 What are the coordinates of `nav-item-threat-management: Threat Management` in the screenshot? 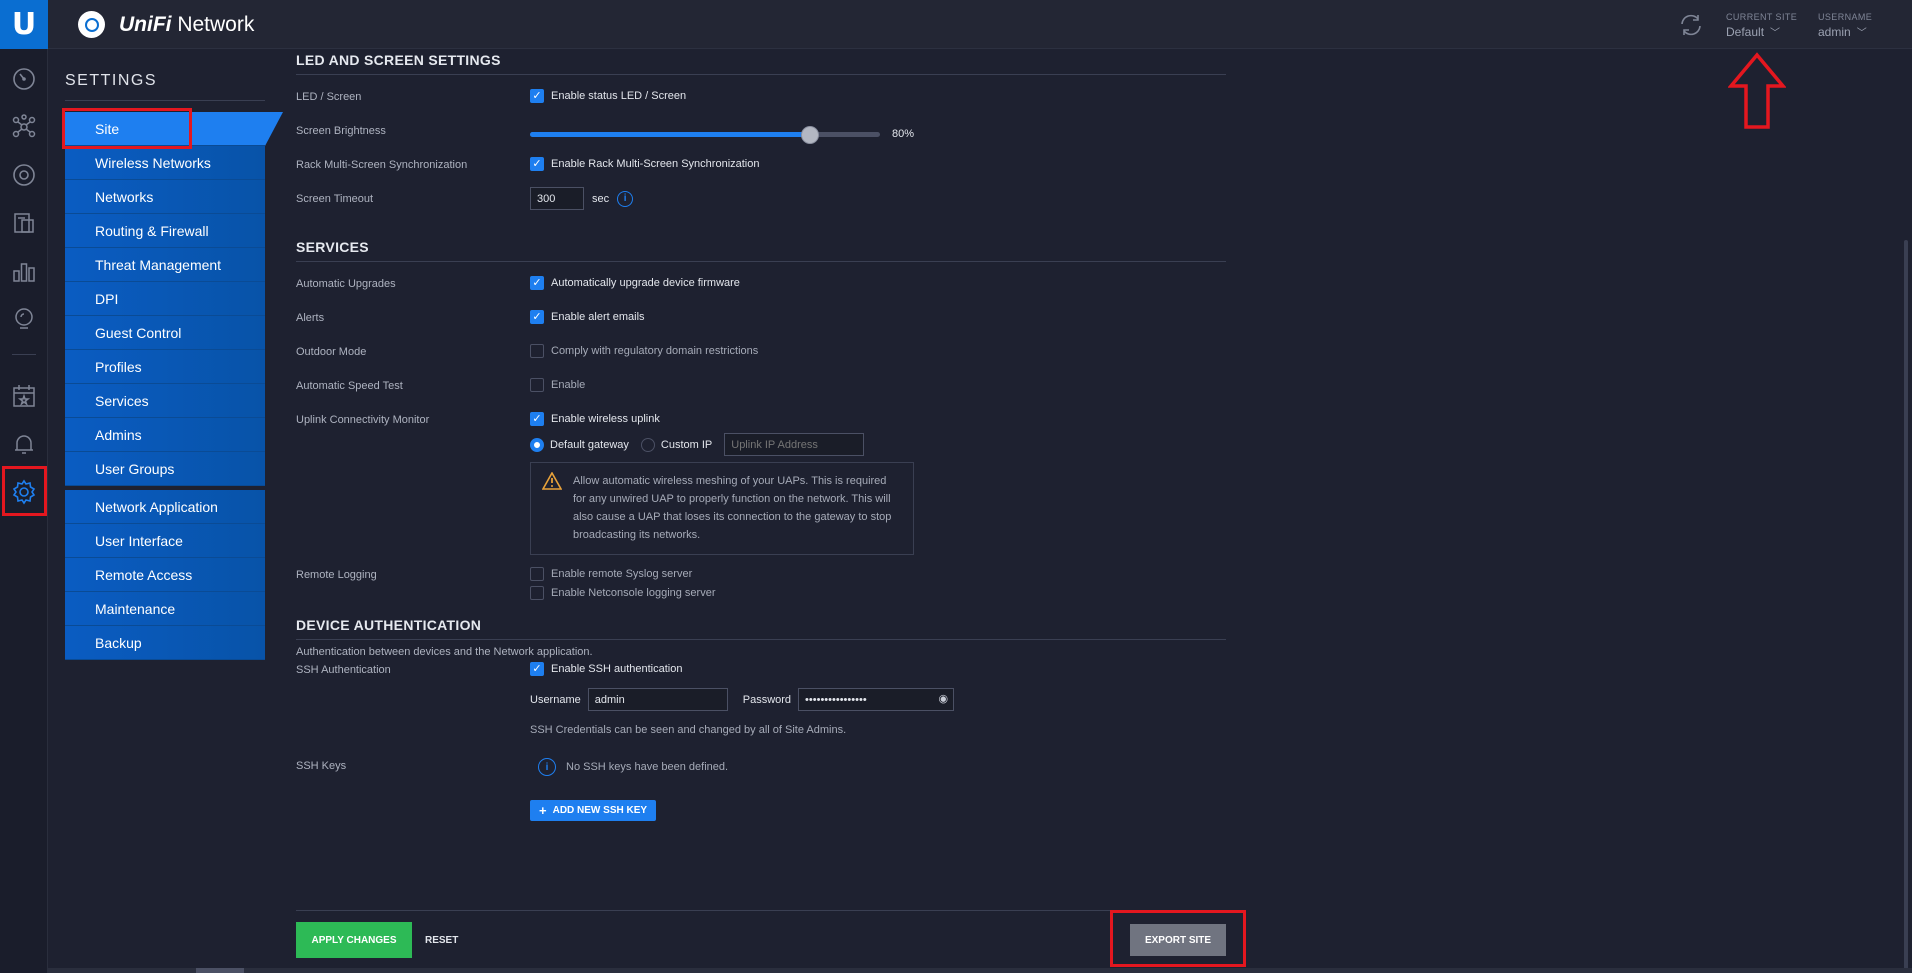 It's located at (165, 265).